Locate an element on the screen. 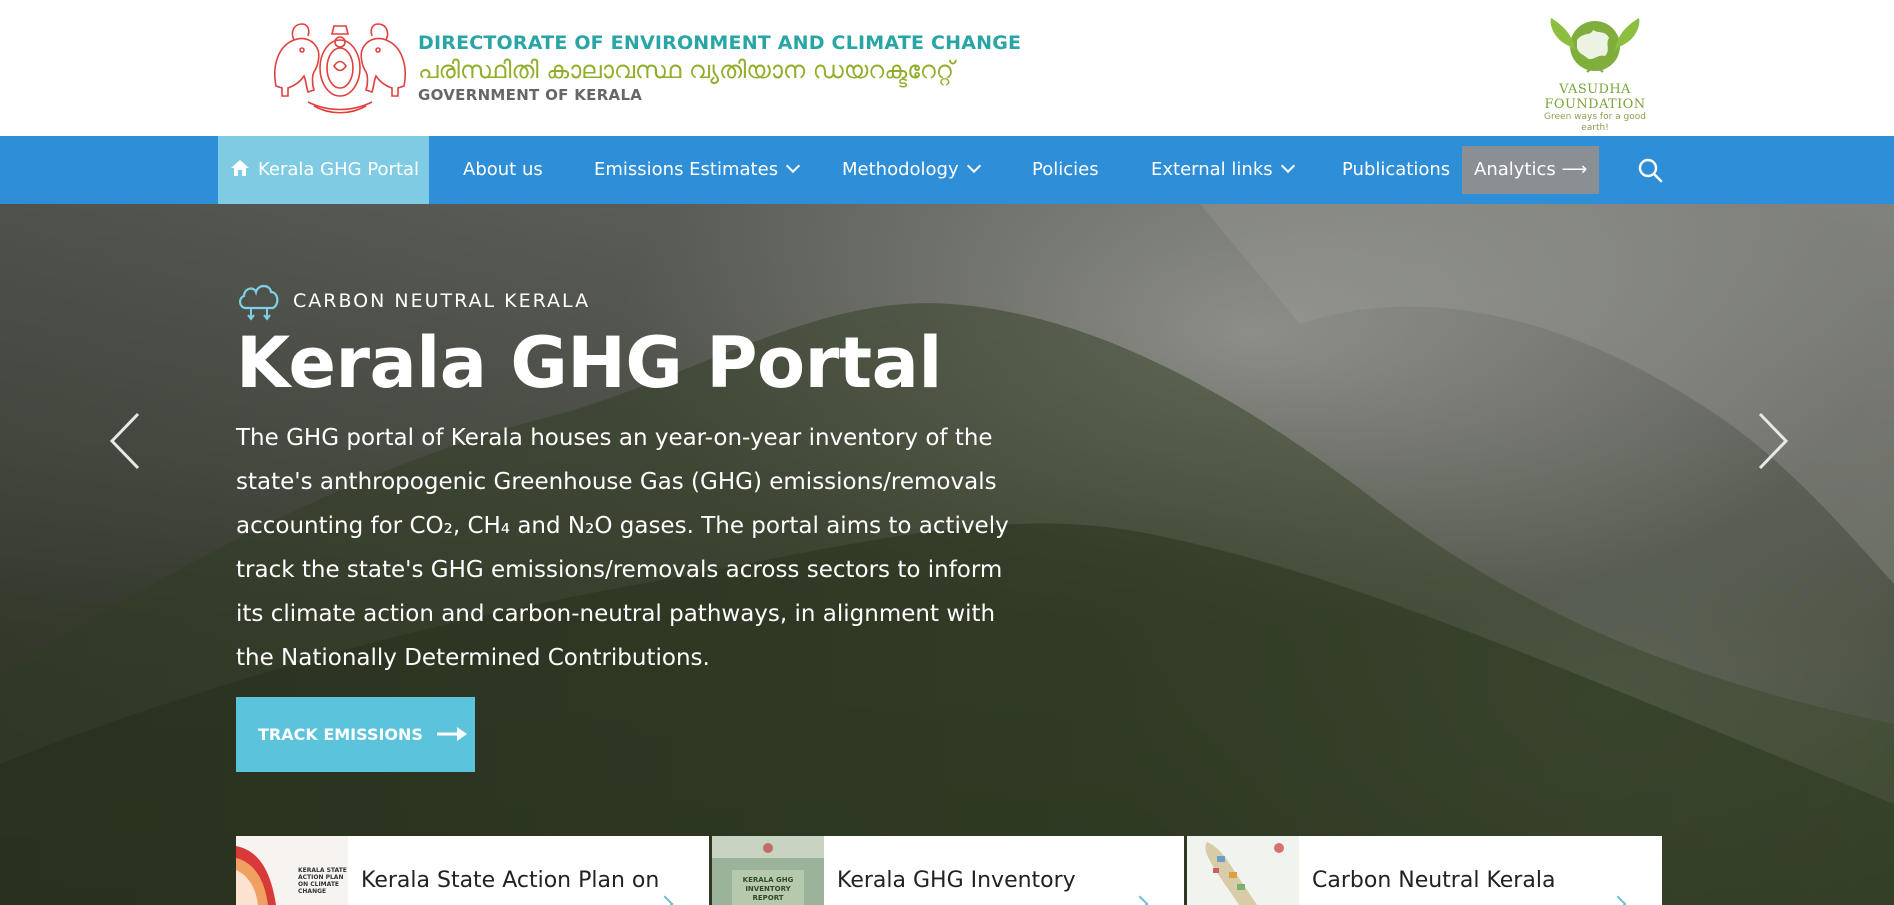 The height and width of the screenshot is (905, 1894). thumb-text: INVENTORY is located at coordinates (768, 889).